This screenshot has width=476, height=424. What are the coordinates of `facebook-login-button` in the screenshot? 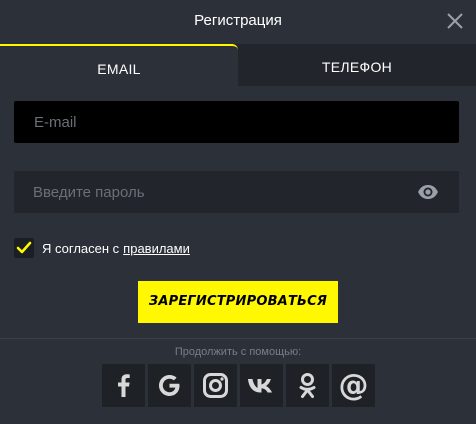 It's located at (123, 385).